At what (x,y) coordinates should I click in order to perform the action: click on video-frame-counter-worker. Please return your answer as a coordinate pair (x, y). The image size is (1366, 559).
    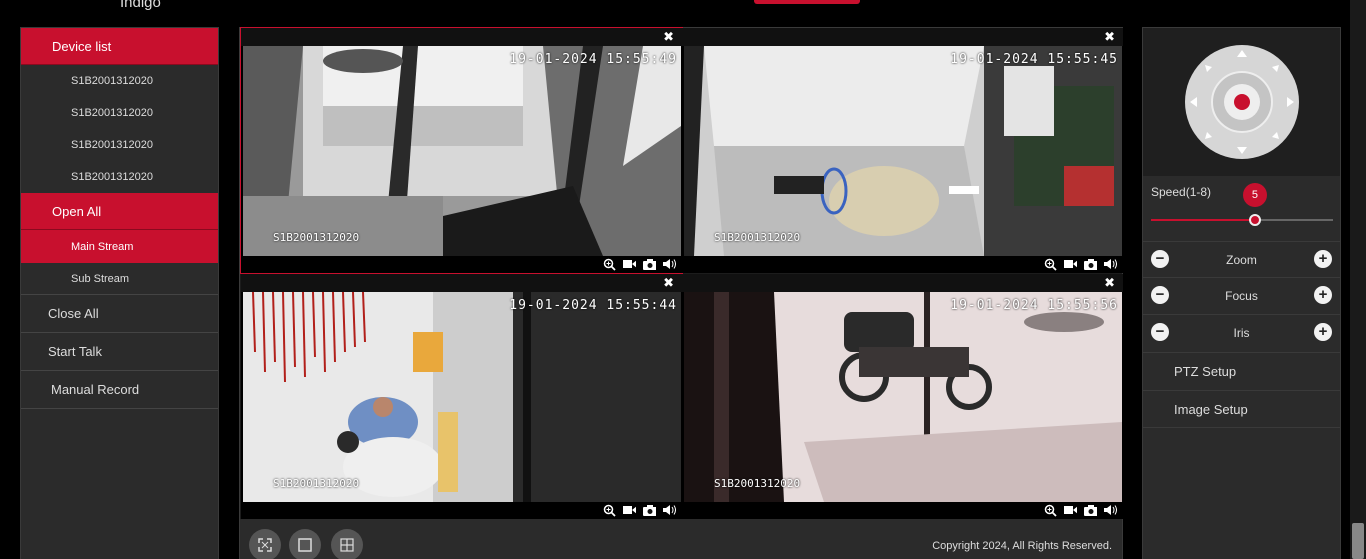
    Looking at the image, I should click on (903, 151).